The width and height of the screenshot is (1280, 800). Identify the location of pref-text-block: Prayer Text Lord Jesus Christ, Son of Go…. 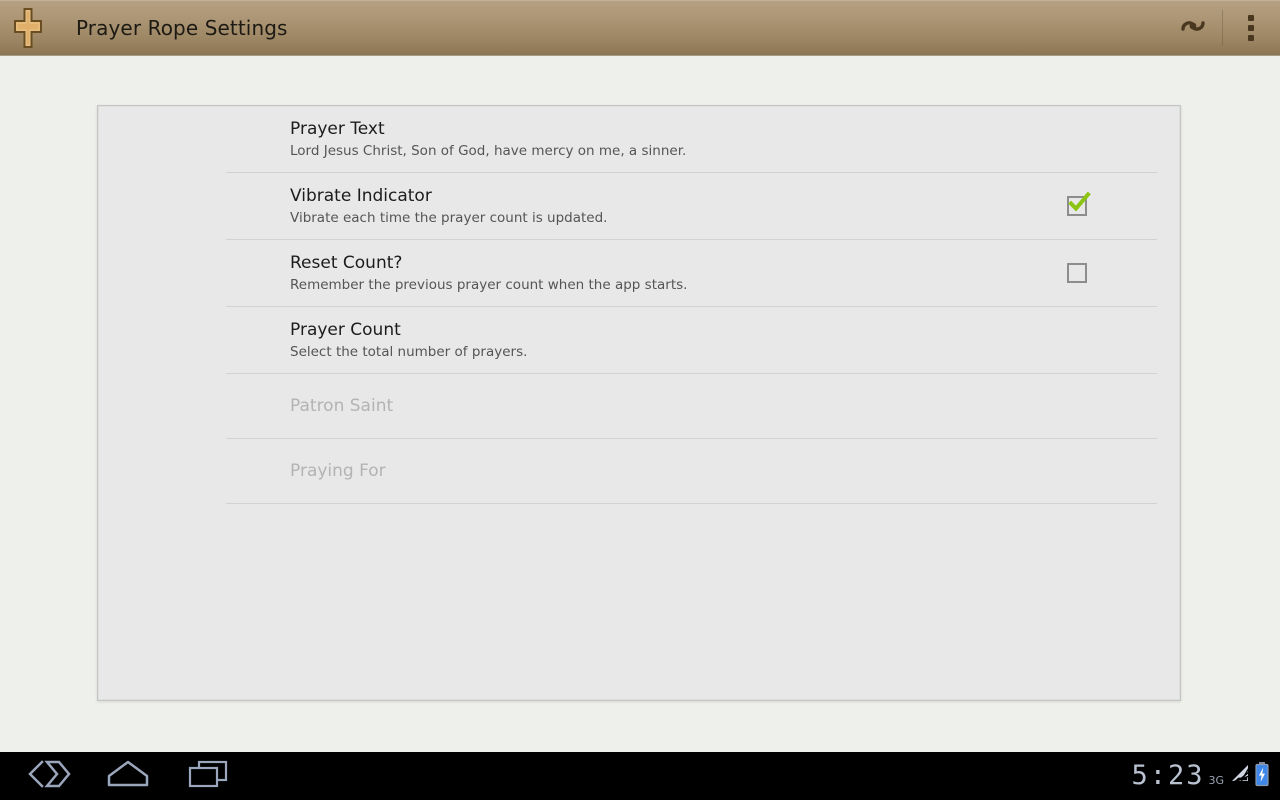
(671, 139).